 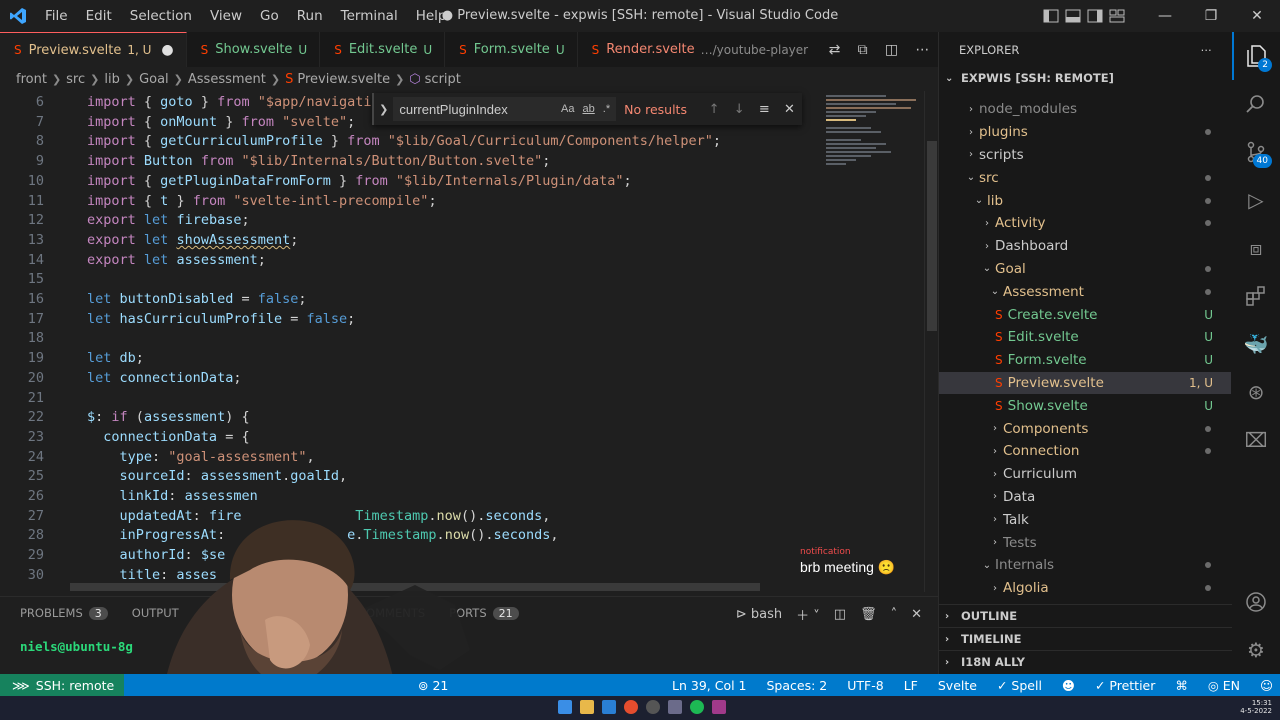 What do you see at coordinates (1085, 405) in the screenshot?
I see `tree-item: S Show.svelte U` at bounding box center [1085, 405].